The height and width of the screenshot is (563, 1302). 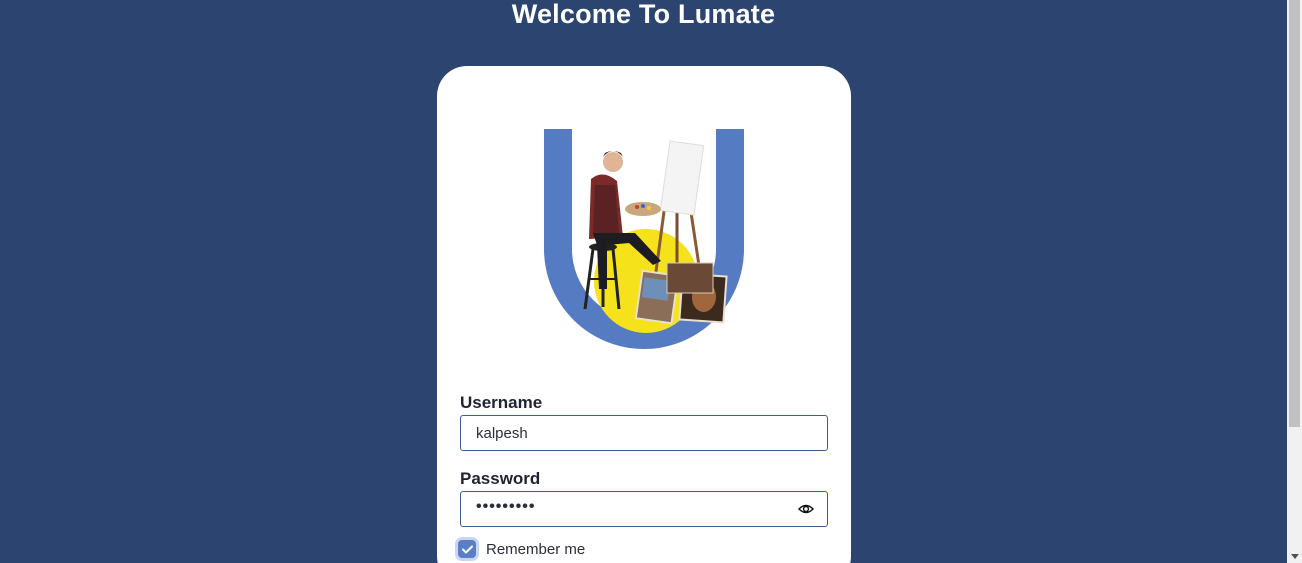 I want to click on page-title: Welcome To Lumate, so click(x=643, y=14).